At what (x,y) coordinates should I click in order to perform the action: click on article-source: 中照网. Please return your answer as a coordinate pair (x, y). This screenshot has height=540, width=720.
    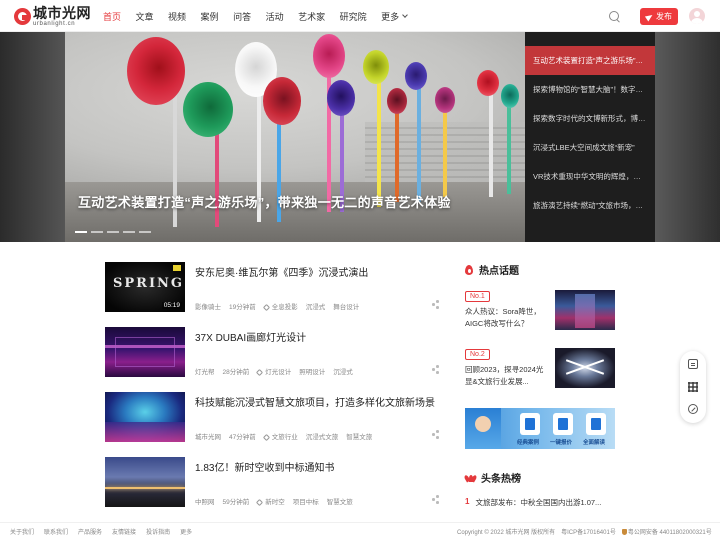
    Looking at the image, I should click on (205, 501).